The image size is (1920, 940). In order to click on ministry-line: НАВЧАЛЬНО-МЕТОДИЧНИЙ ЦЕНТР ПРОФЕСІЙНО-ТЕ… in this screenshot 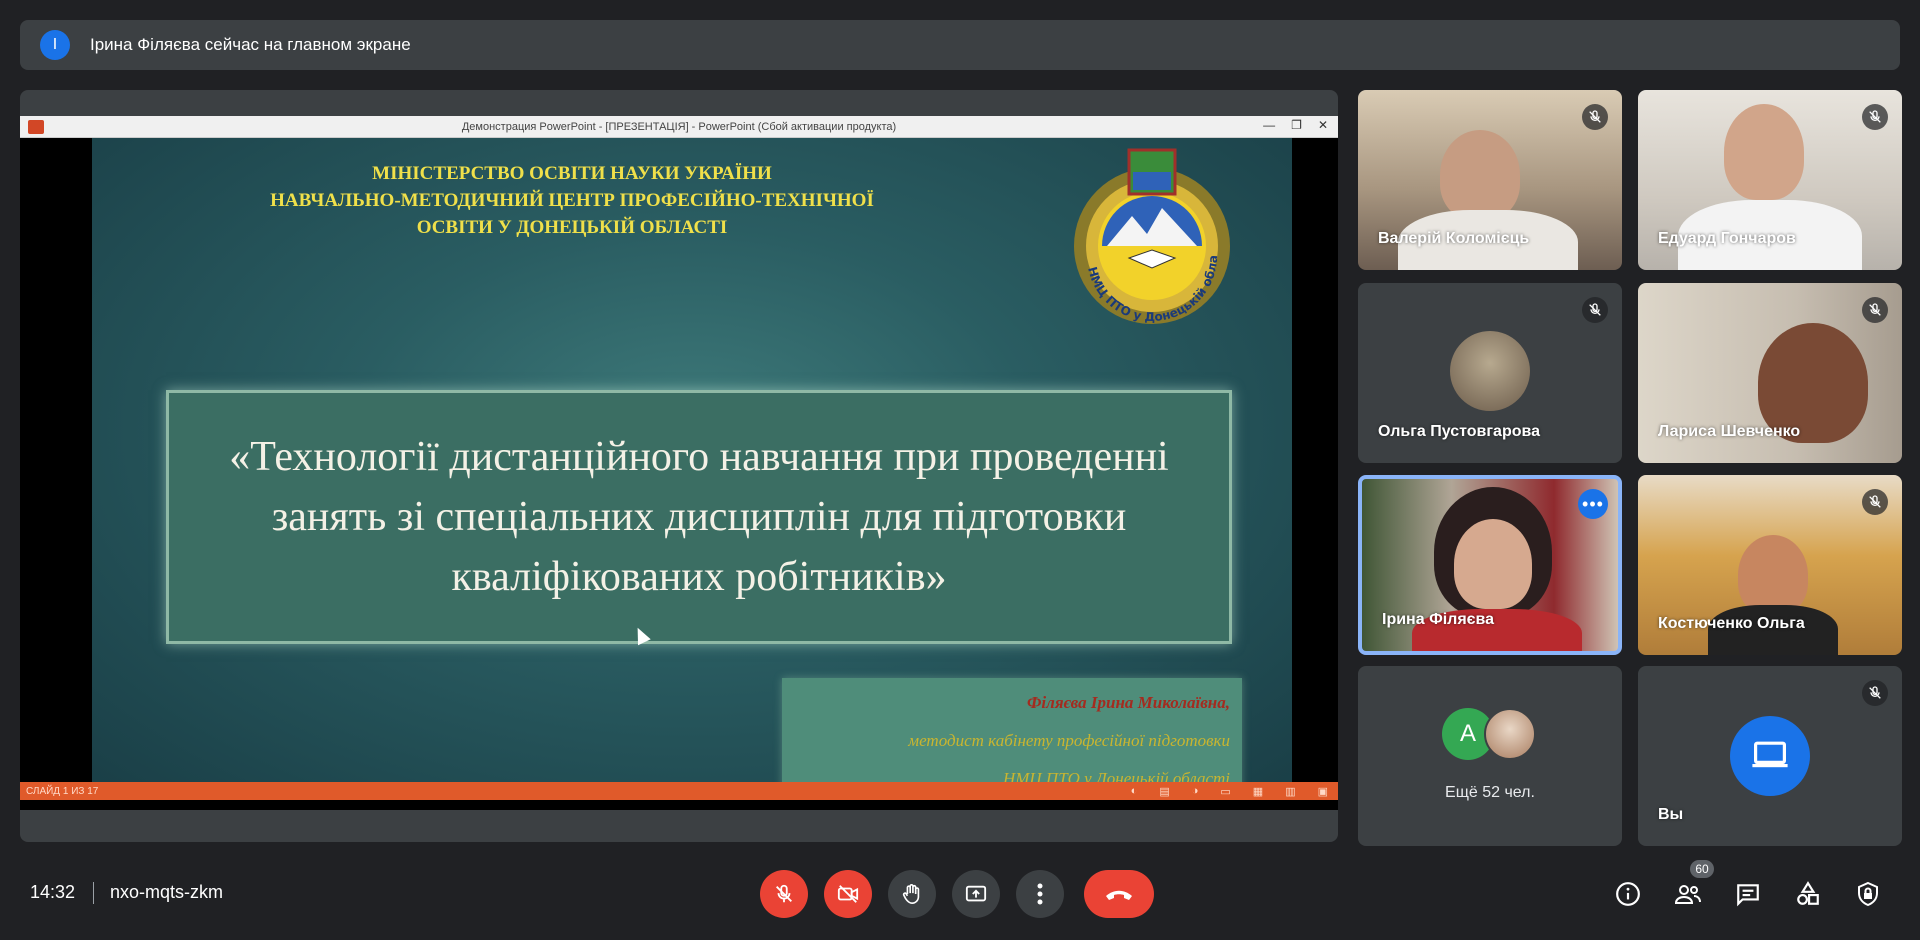, I will do `click(572, 200)`.